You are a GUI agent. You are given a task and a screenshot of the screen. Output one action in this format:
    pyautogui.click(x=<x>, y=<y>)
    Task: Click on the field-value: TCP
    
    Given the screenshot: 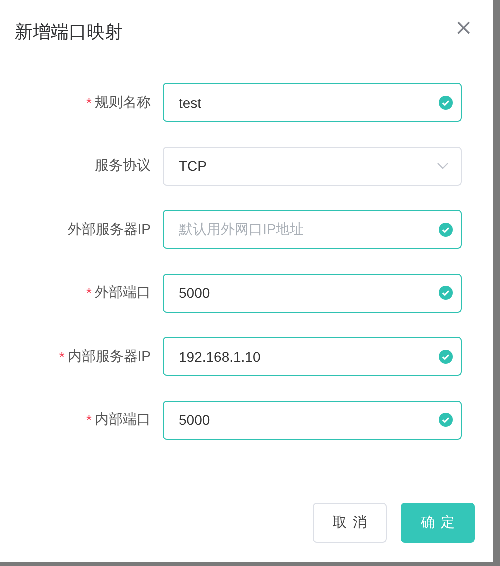 What is the action you would take?
    pyautogui.click(x=193, y=166)
    